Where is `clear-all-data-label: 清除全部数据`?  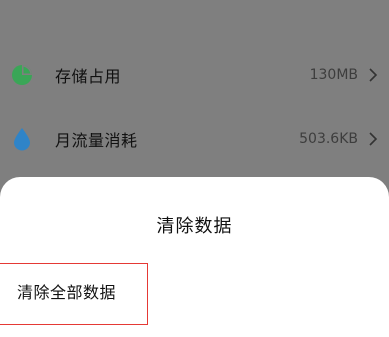 clear-all-data-label: 清除全部数据 is located at coordinates (67, 292).